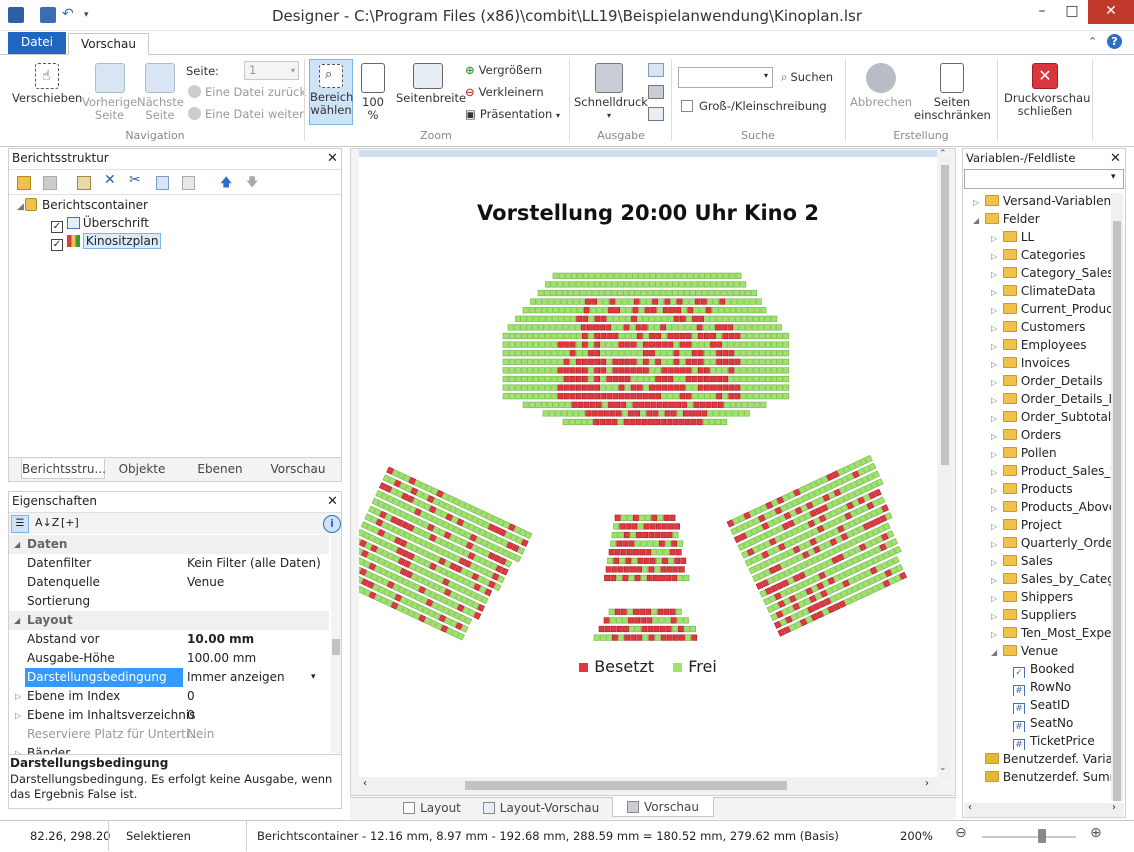  I want to click on variables-filter-dropdown: ▾, so click(1044, 179).